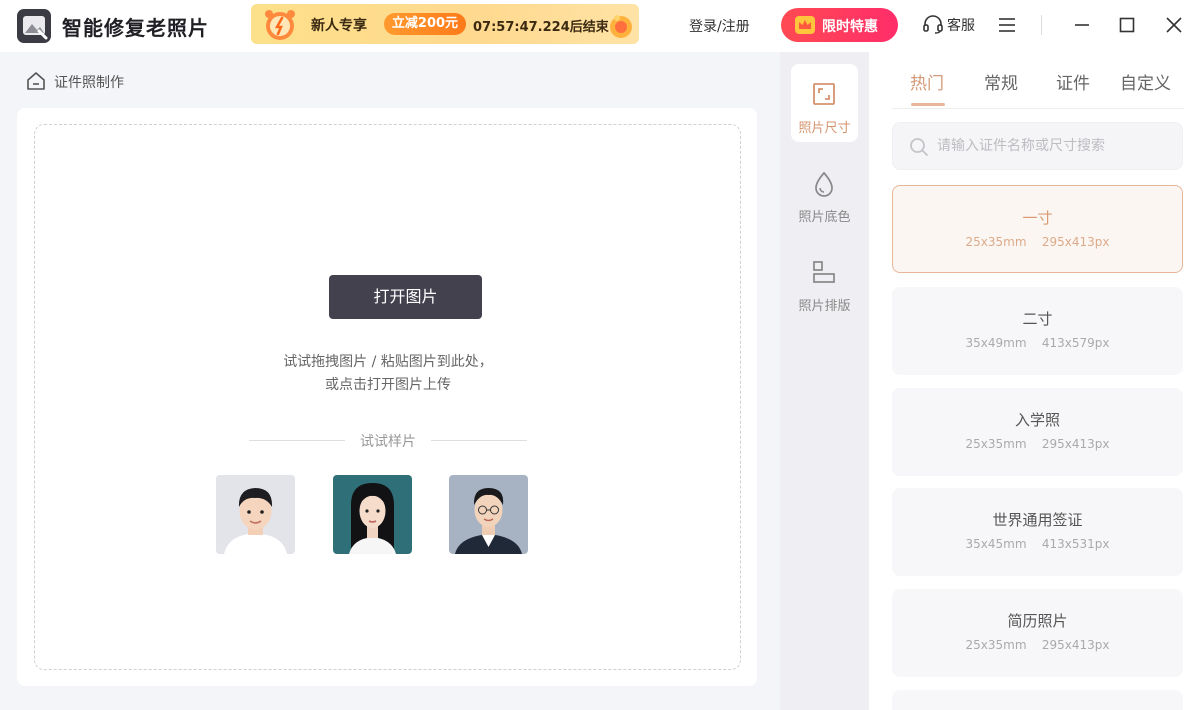 This screenshot has width=1200, height=710. I want to click on sample-photo-boy, so click(255, 514).